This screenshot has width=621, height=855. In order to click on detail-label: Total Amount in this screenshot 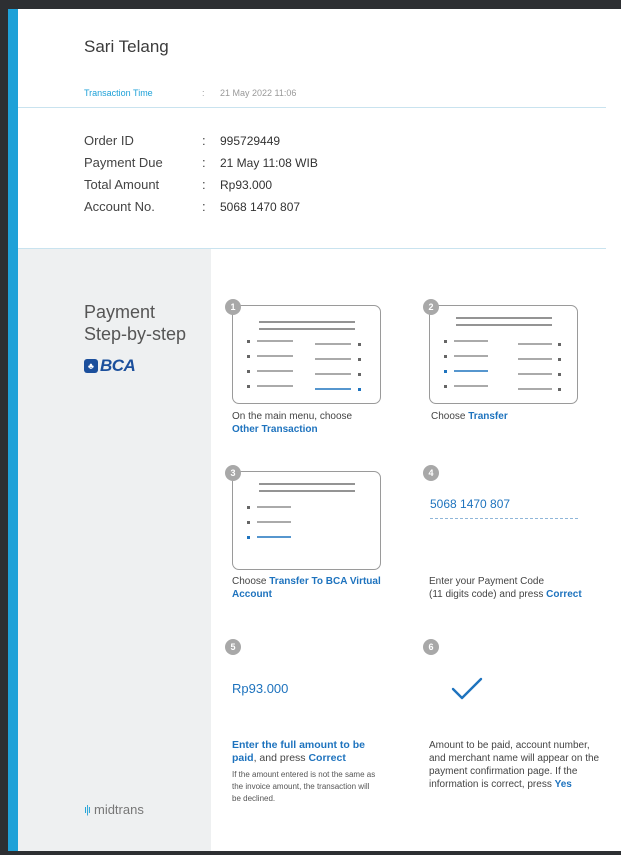, I will do `click(122, 184)`.